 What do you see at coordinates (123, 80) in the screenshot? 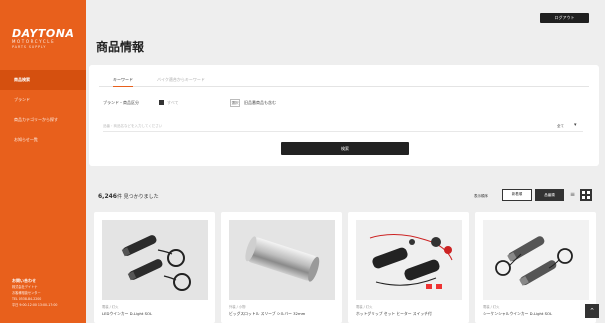
I see `tab-keyword: キーワード` at bounding box center [123, 80].